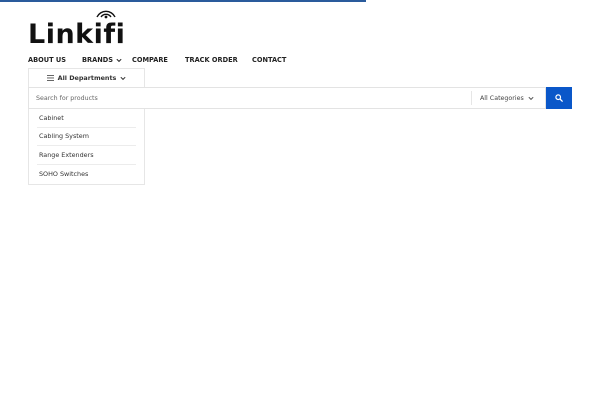  I want to click on department-item-cabinet: Cabinet, so click(86, 118).